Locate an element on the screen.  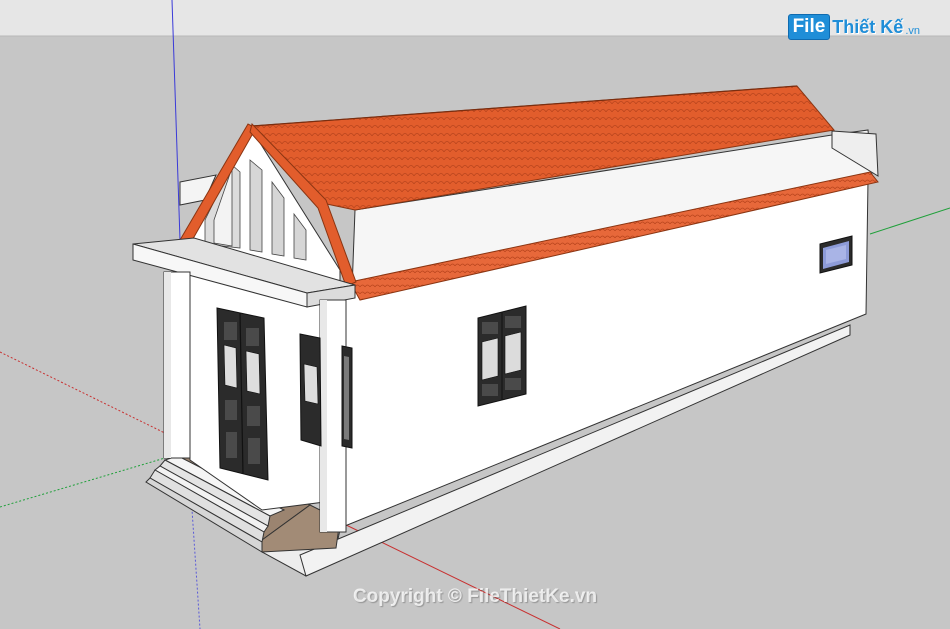
copyright-watermark: Copyright © FileThietKe.vn is located at coordinates (475, 596).